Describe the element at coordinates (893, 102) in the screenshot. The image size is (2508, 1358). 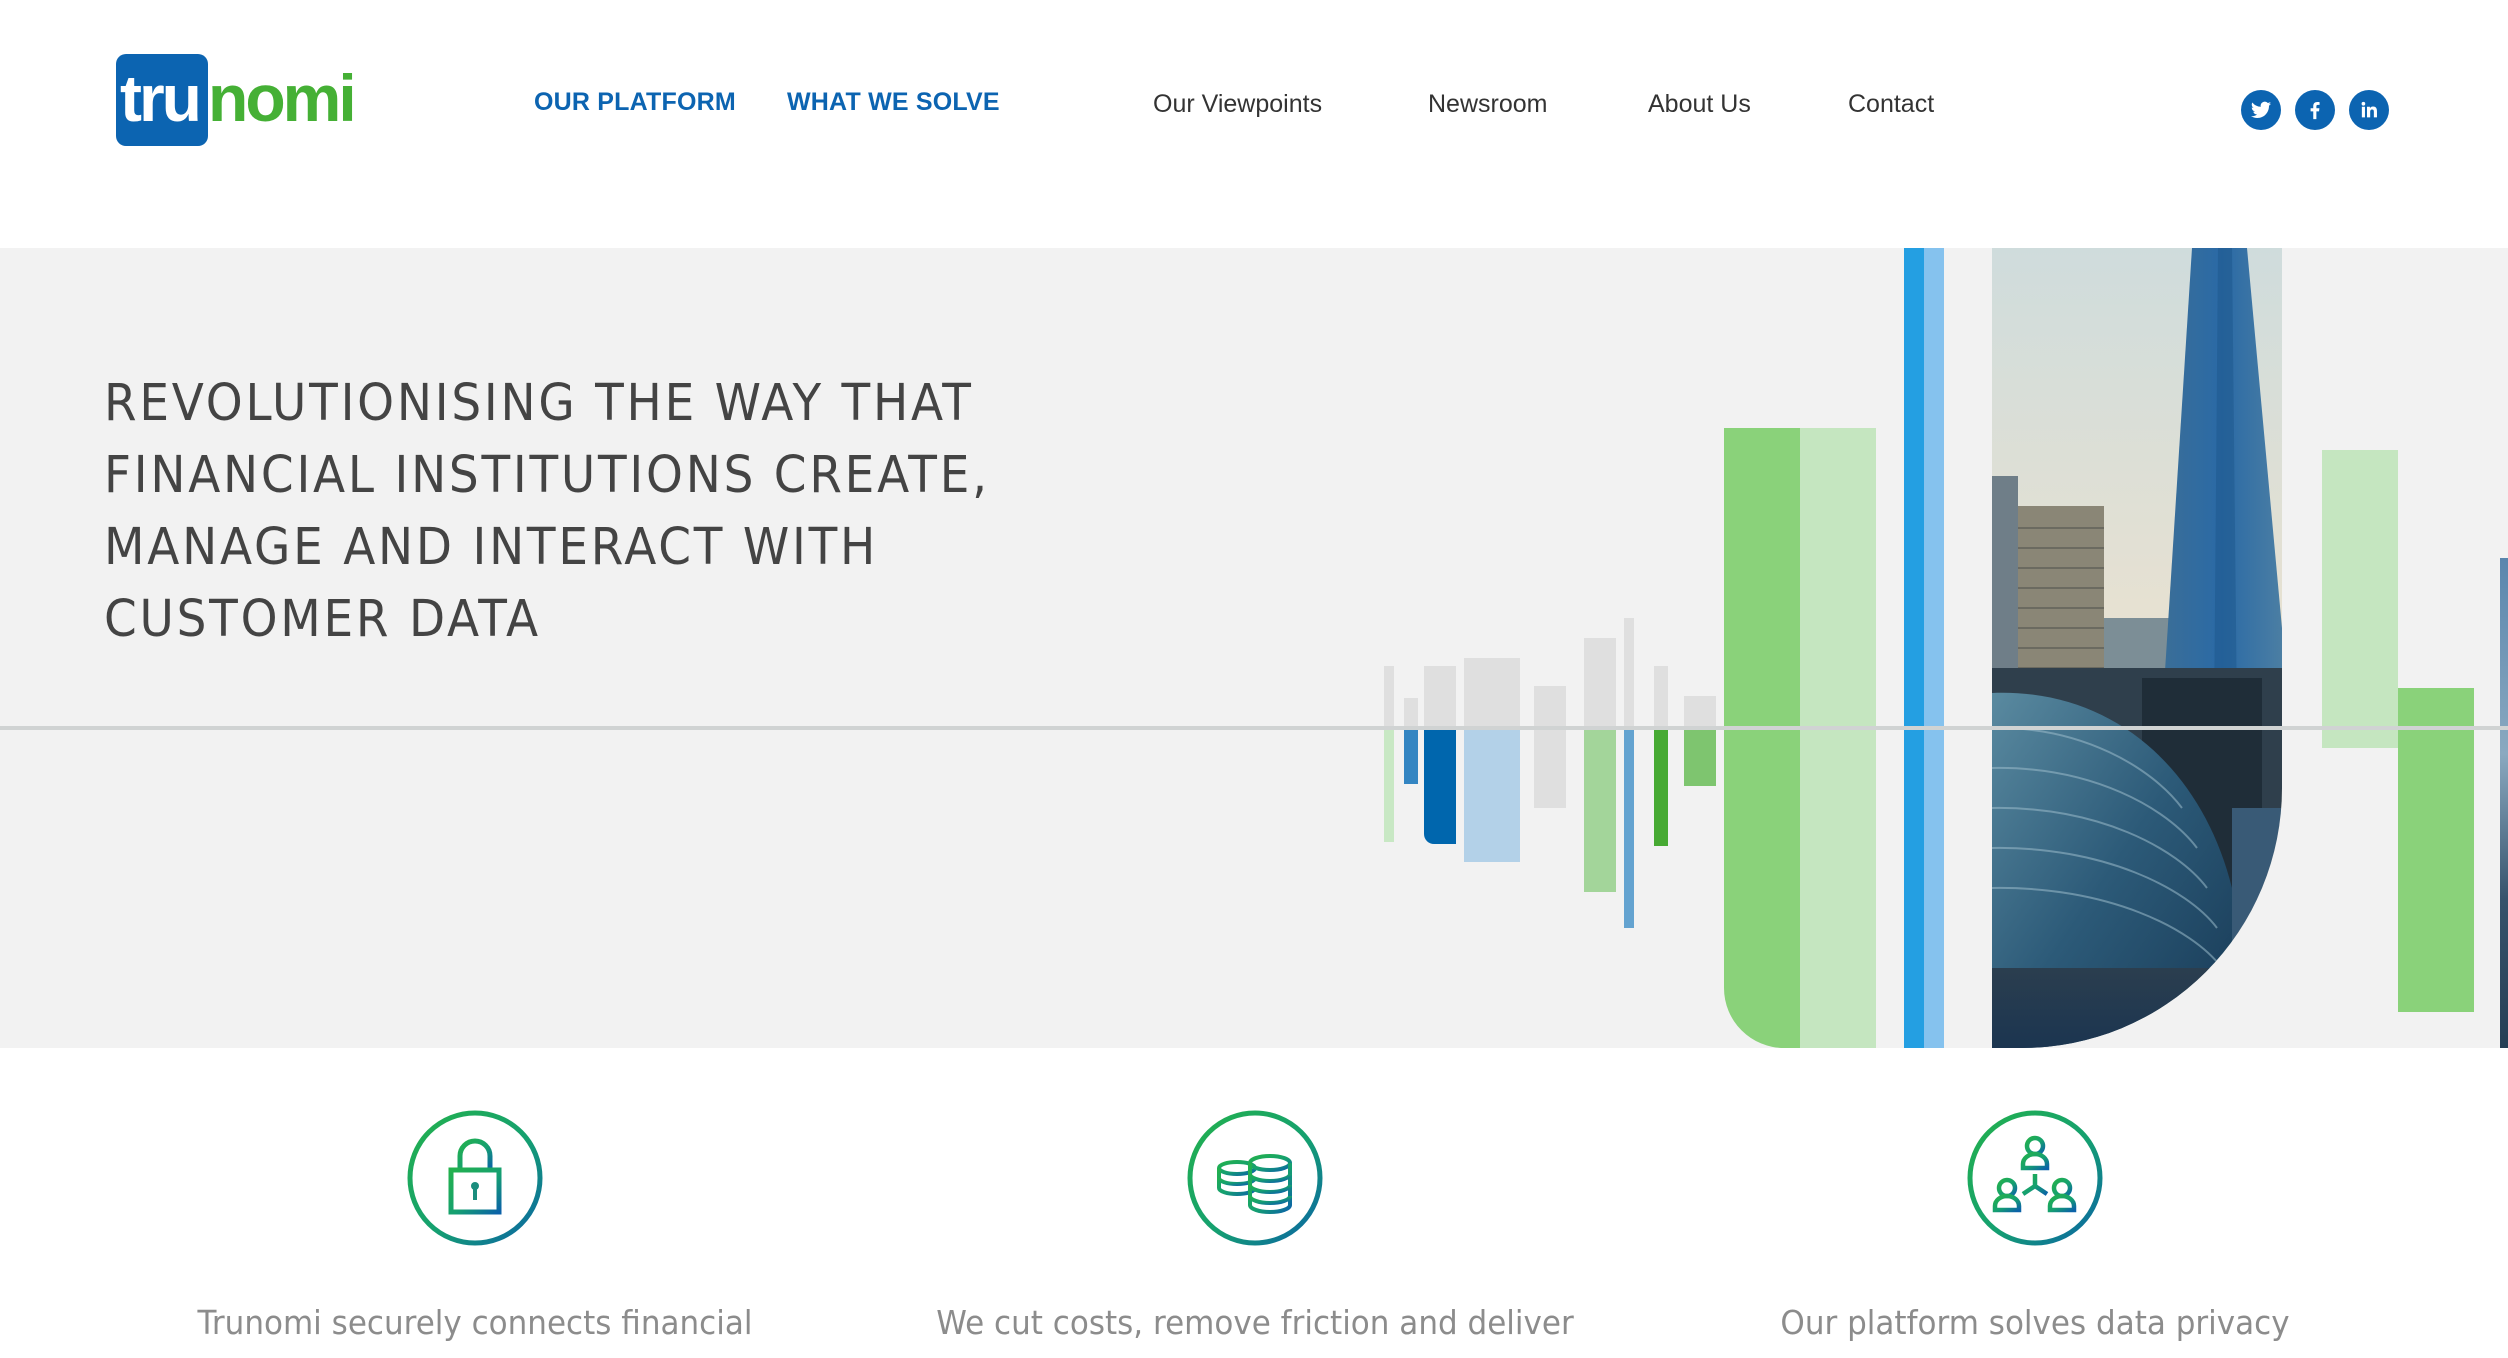
I see `nav-what-we-solve: WHAT WE SOLVE` at that location.